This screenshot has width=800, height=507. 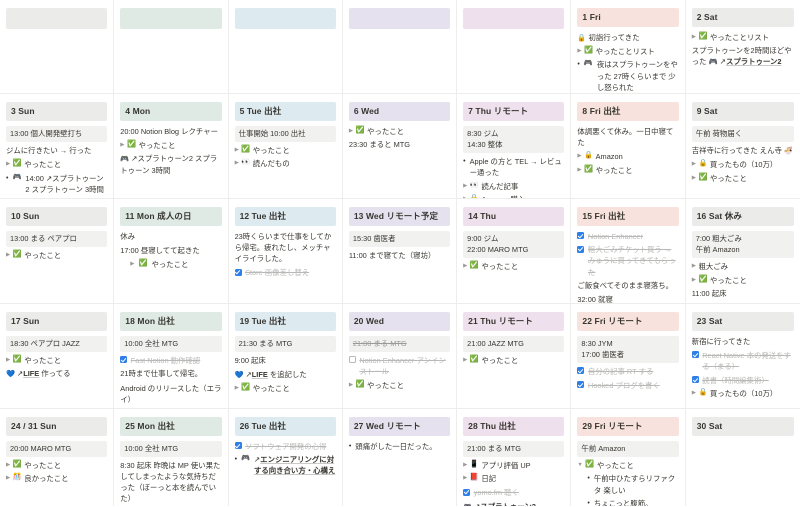 I want to click on toggle-block: ▶ 粗大ごみ, so click(x=743, y=266).